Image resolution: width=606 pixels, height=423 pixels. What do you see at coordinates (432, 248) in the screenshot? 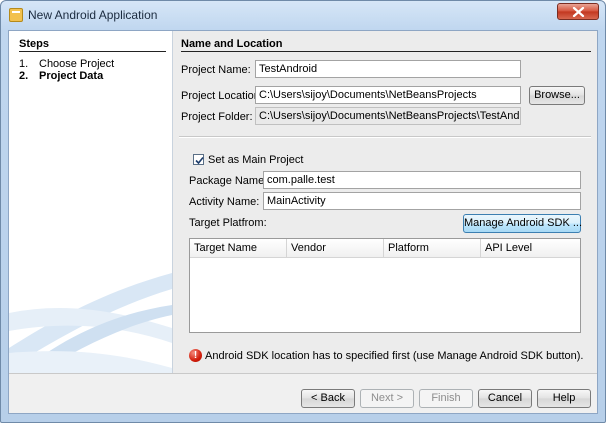
I see `column-header-platform: Platform` at bounding box center [432, 248].